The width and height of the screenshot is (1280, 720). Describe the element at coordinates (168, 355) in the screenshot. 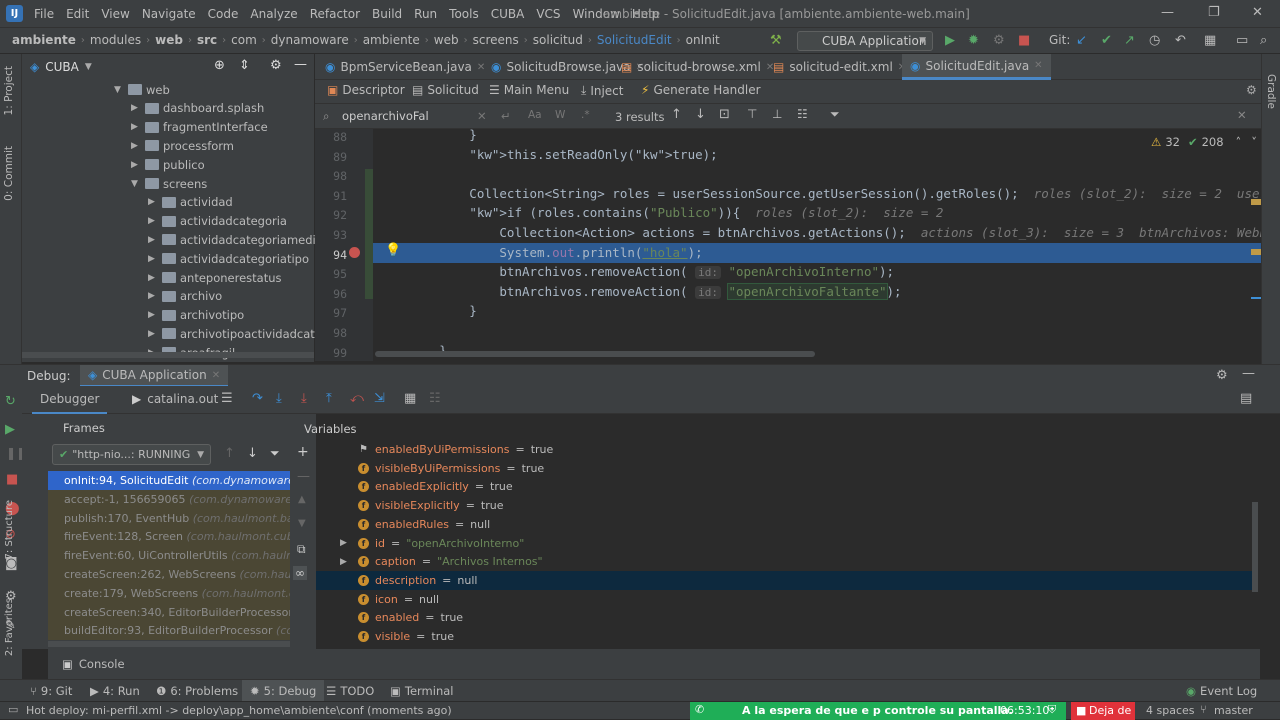

I see `project-scrollbar` at that location.